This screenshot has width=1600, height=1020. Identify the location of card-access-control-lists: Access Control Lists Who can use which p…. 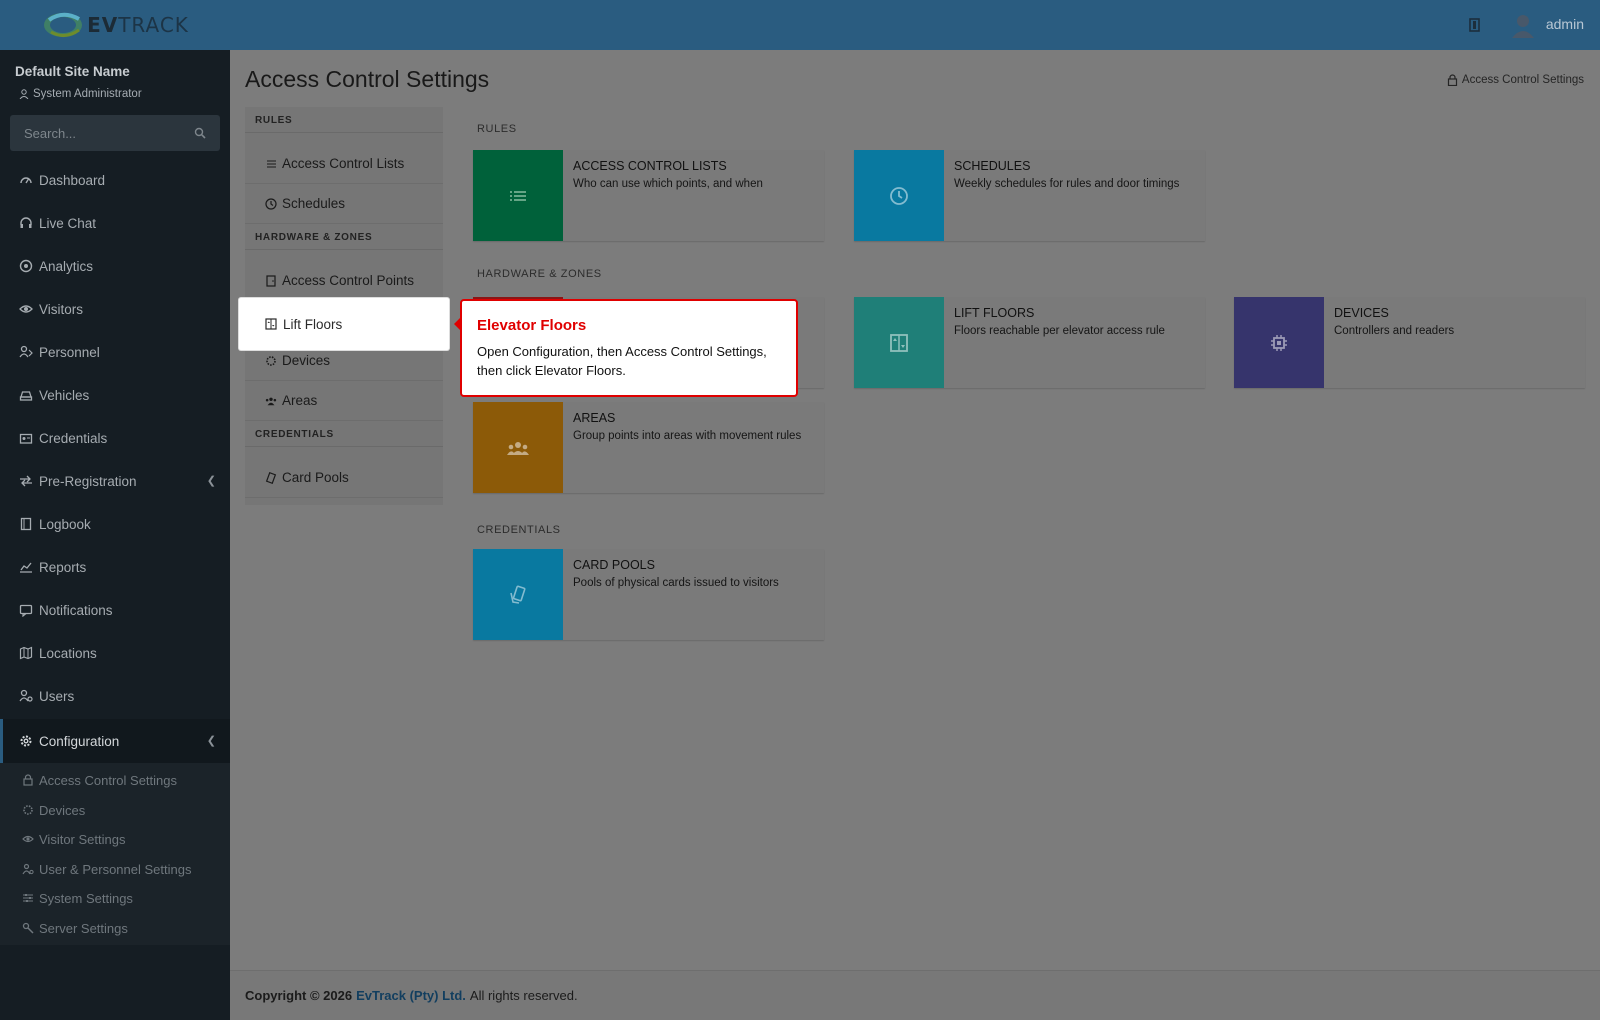
(648, 195).